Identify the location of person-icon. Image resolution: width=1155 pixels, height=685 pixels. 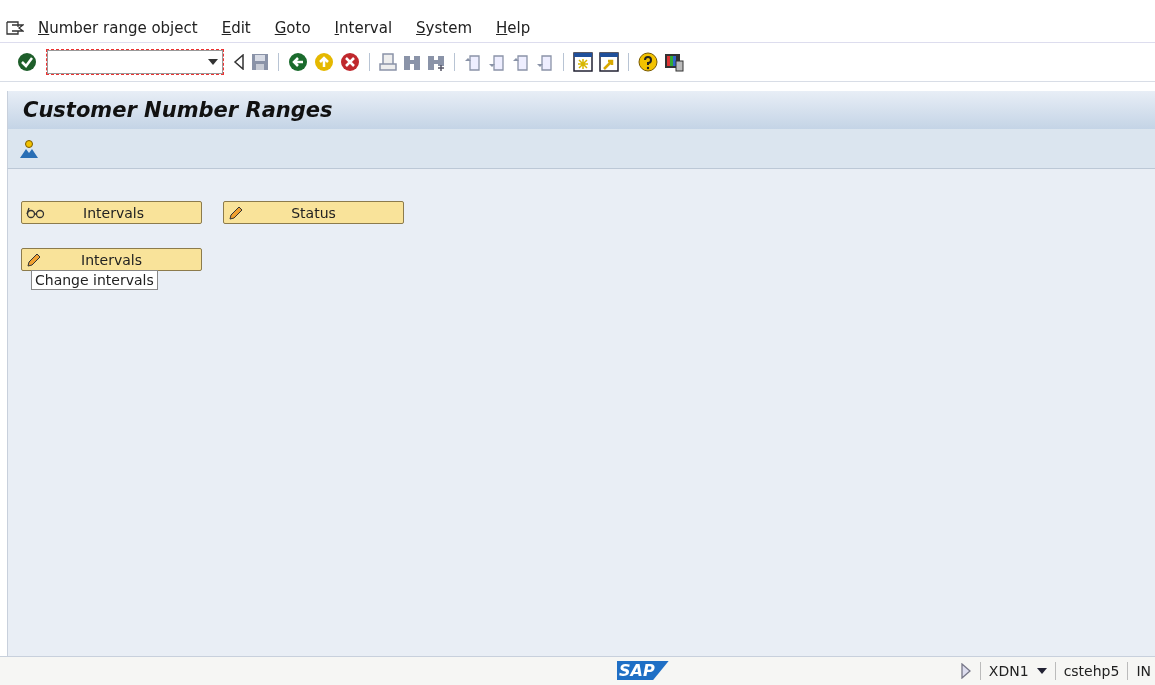
(29, 148).